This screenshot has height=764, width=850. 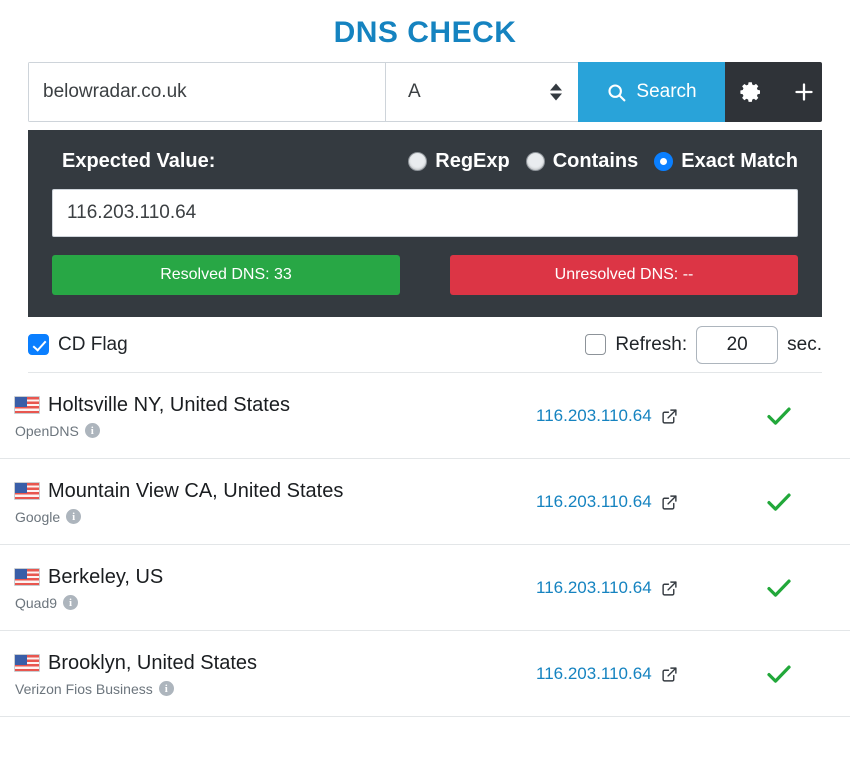 What do you see at coordinates (226, 275) in the screenshot?
I see `resolved-dns-badge: Resolved DNS: 33` at bounding box center [226, 275].